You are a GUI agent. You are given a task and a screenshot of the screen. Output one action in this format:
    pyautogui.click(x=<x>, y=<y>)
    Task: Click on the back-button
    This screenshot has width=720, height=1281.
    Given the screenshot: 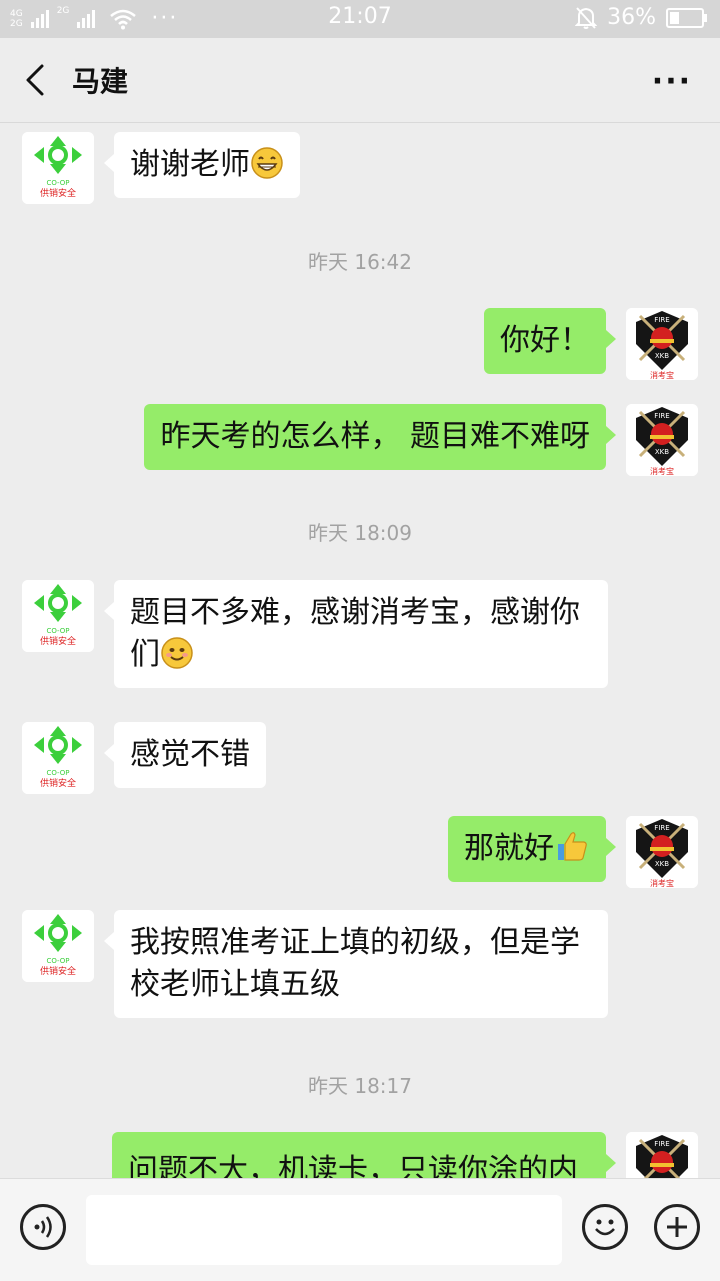 What is the action you would take?
    pyautogui.click(x=38, y=80)
    